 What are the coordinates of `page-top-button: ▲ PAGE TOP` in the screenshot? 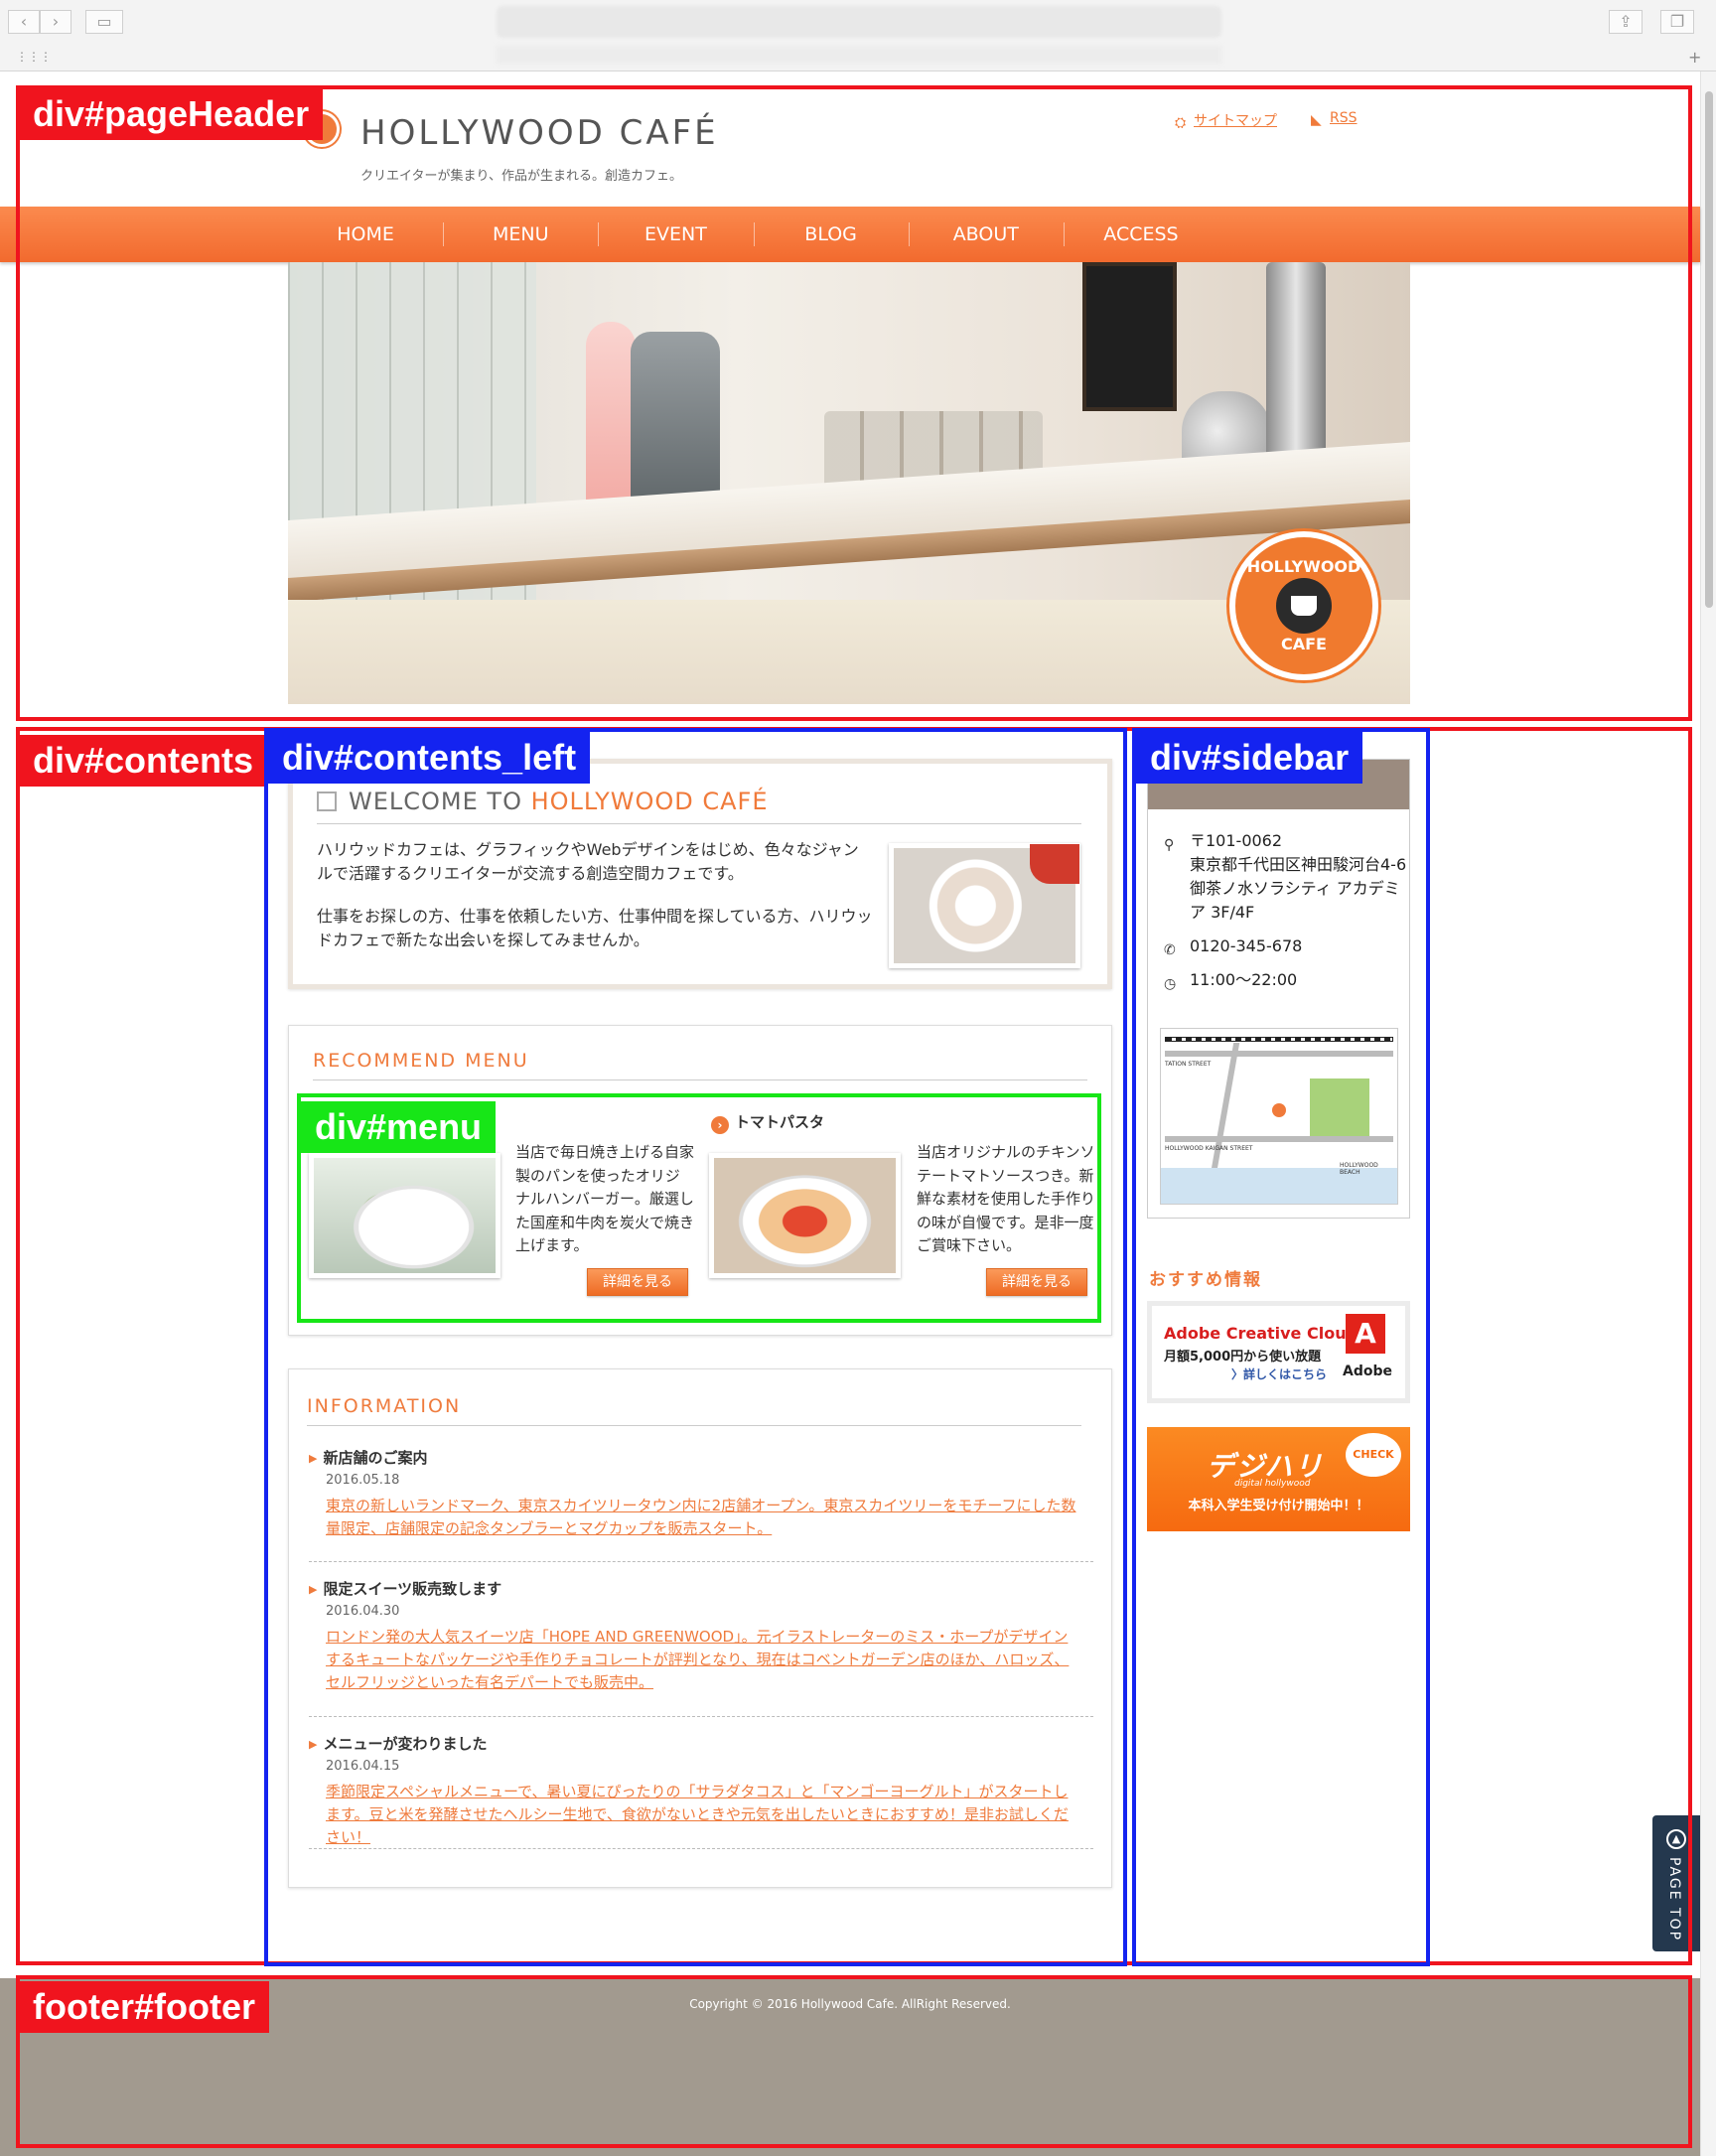 It's located at (1676, 1883).